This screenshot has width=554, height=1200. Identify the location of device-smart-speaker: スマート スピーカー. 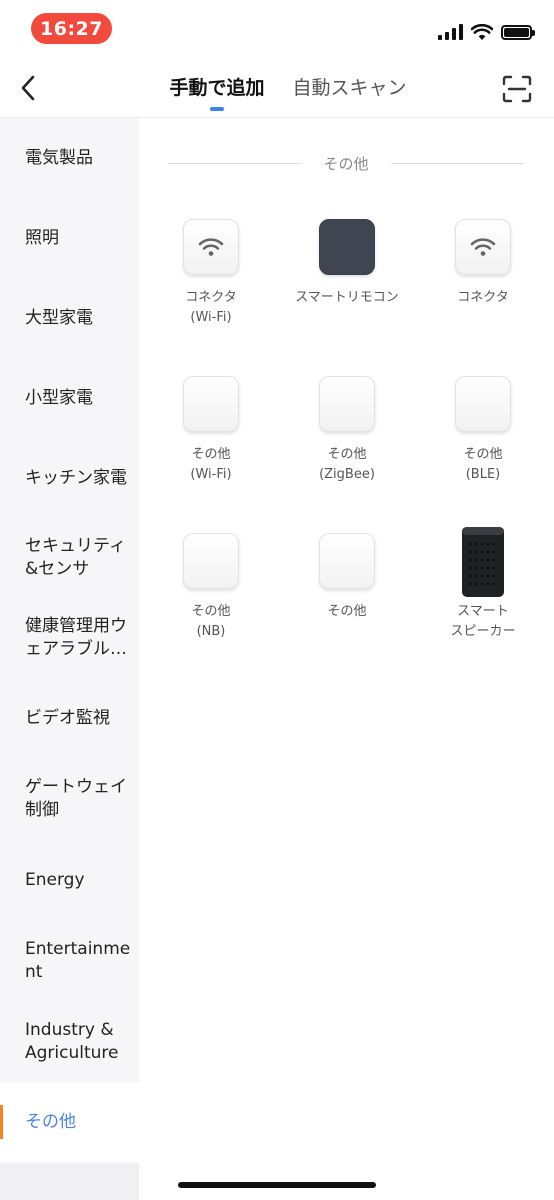
(483, 584).